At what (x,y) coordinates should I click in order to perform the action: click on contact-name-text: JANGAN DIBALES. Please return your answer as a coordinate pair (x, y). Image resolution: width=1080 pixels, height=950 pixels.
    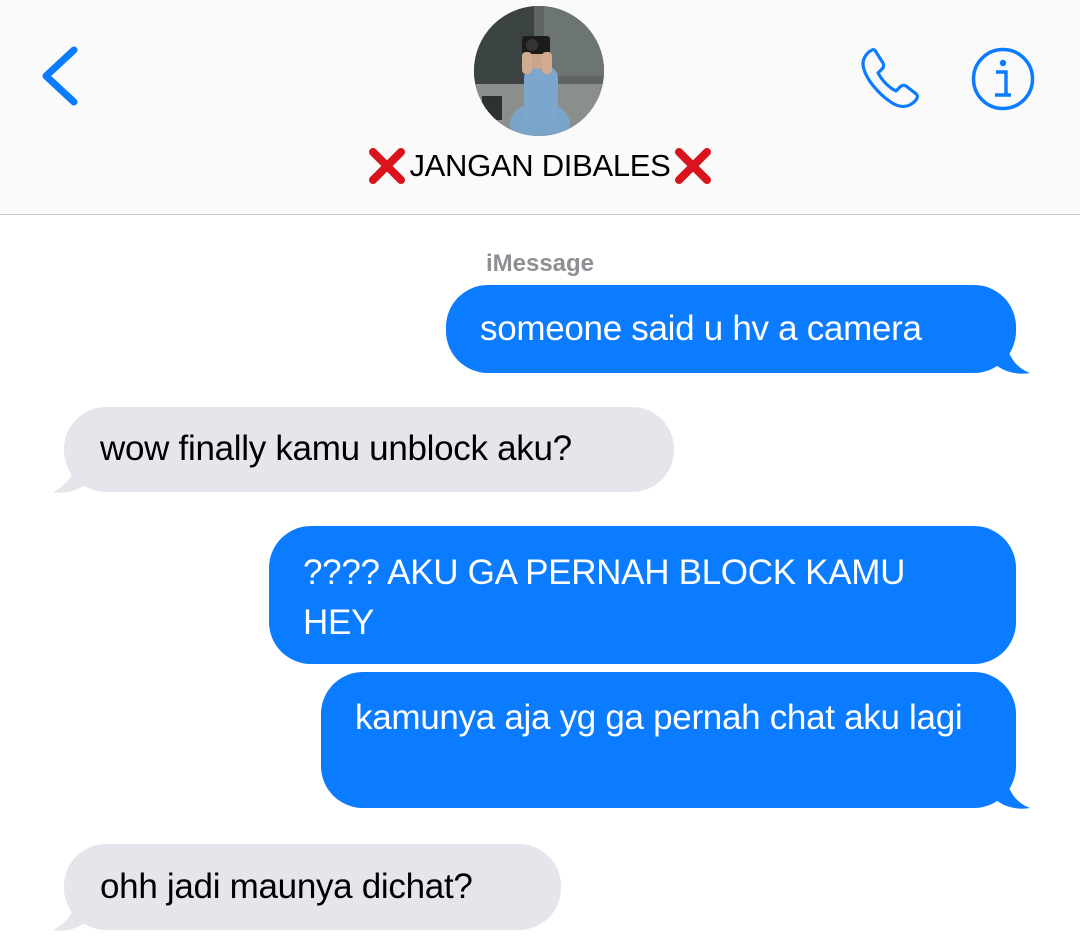
    Looking at the image, I should click on (540, 165).